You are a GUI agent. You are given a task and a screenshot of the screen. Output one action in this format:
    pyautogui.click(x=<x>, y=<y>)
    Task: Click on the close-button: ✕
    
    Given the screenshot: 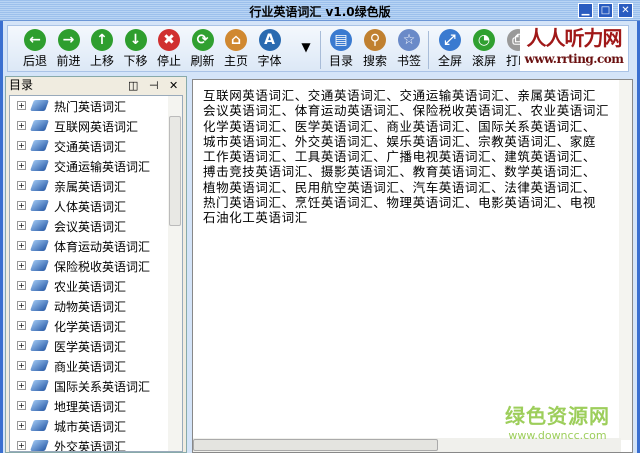 What is the action you would take?
    pyautogui.click(x=625, y=10)
    